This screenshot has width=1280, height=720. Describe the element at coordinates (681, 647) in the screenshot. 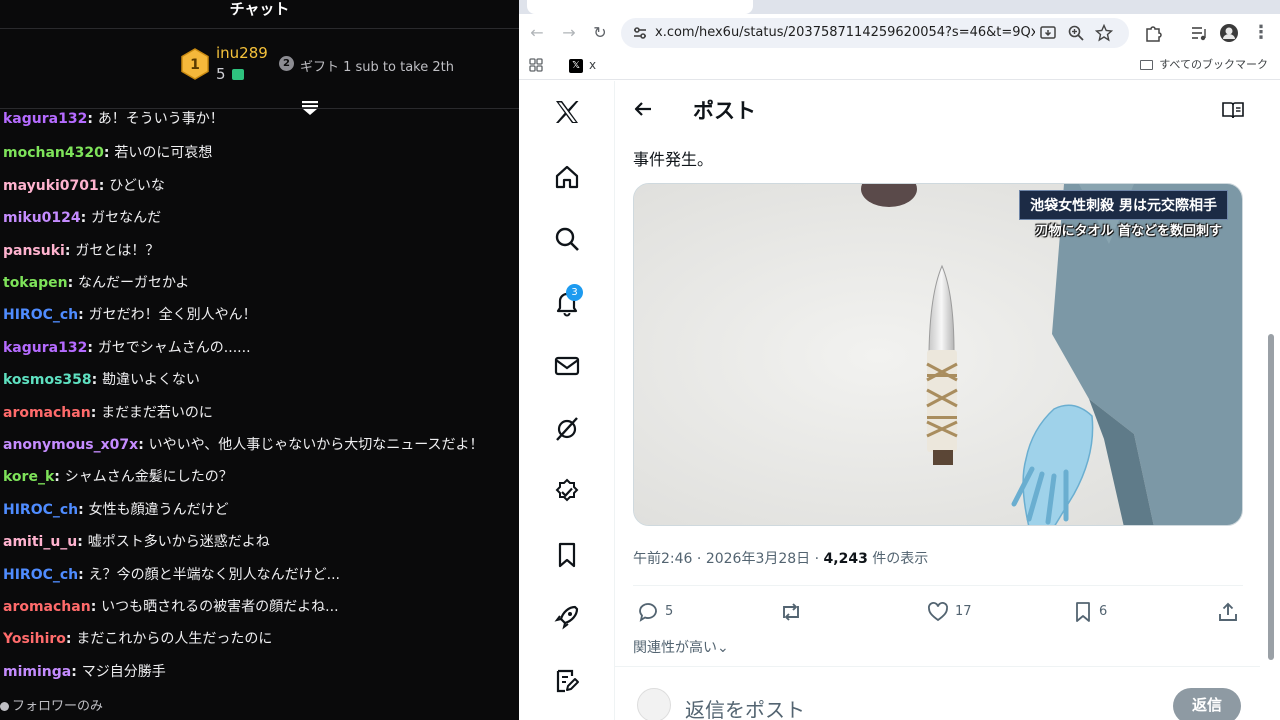

I see `reply-sort-dropdown: 関連性が高い⌄` at that location.